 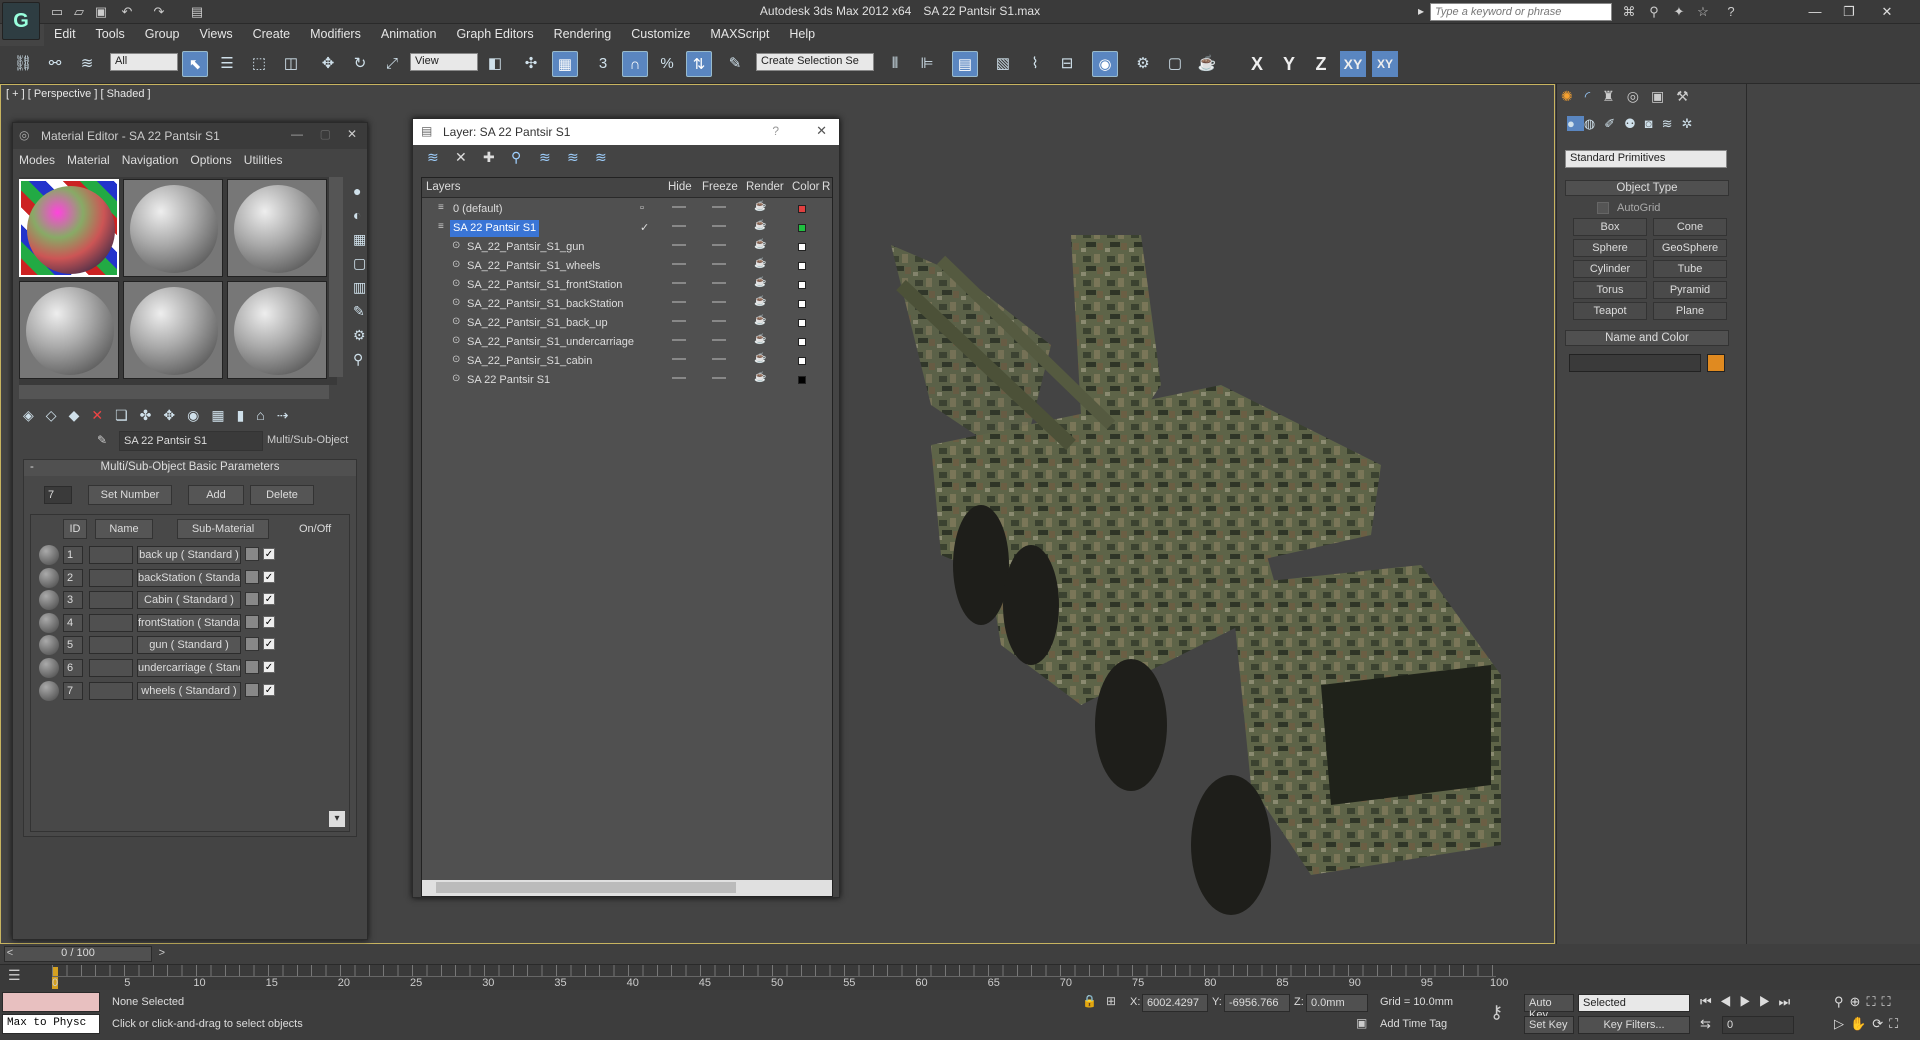 I want to click on freeze-all-icon: ≋, so click(x=601, y=157).